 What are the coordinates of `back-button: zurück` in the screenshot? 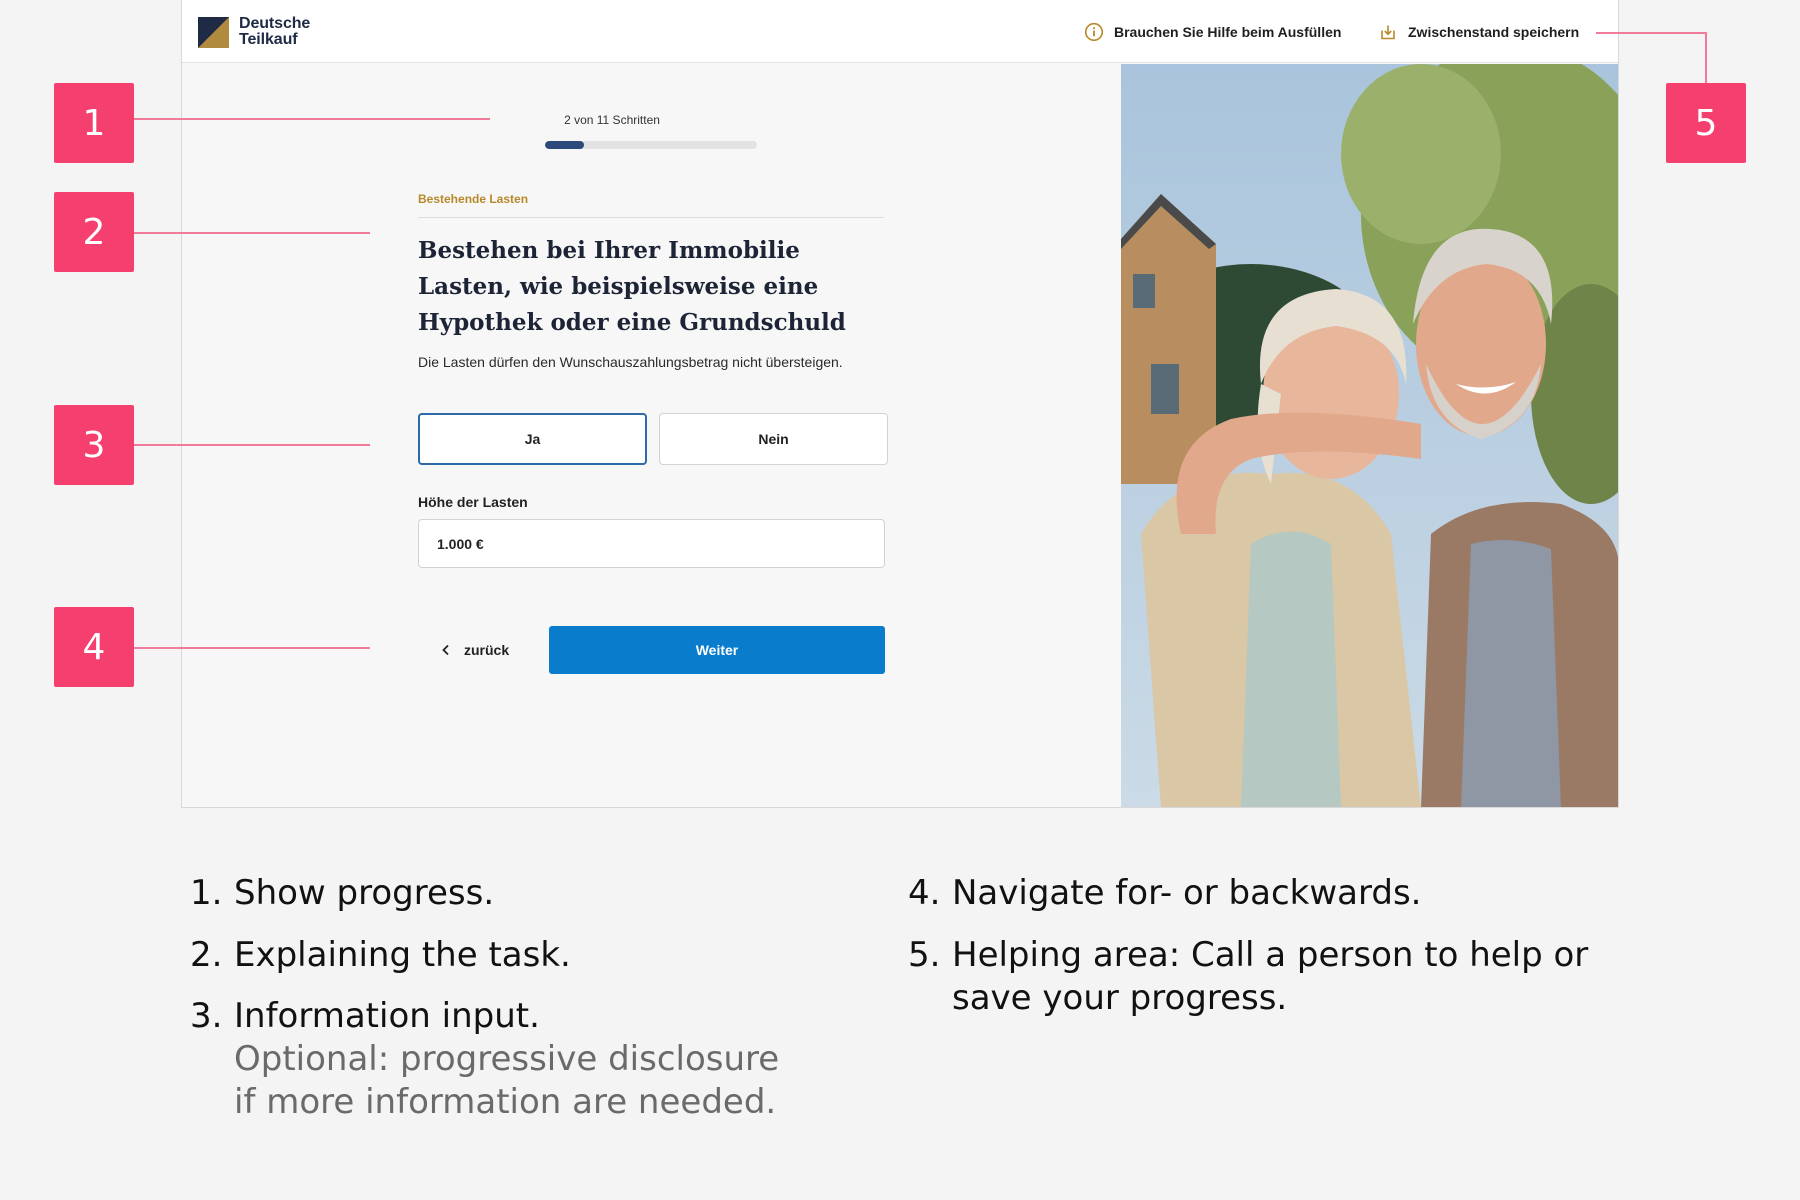 It's located at (474, 650).